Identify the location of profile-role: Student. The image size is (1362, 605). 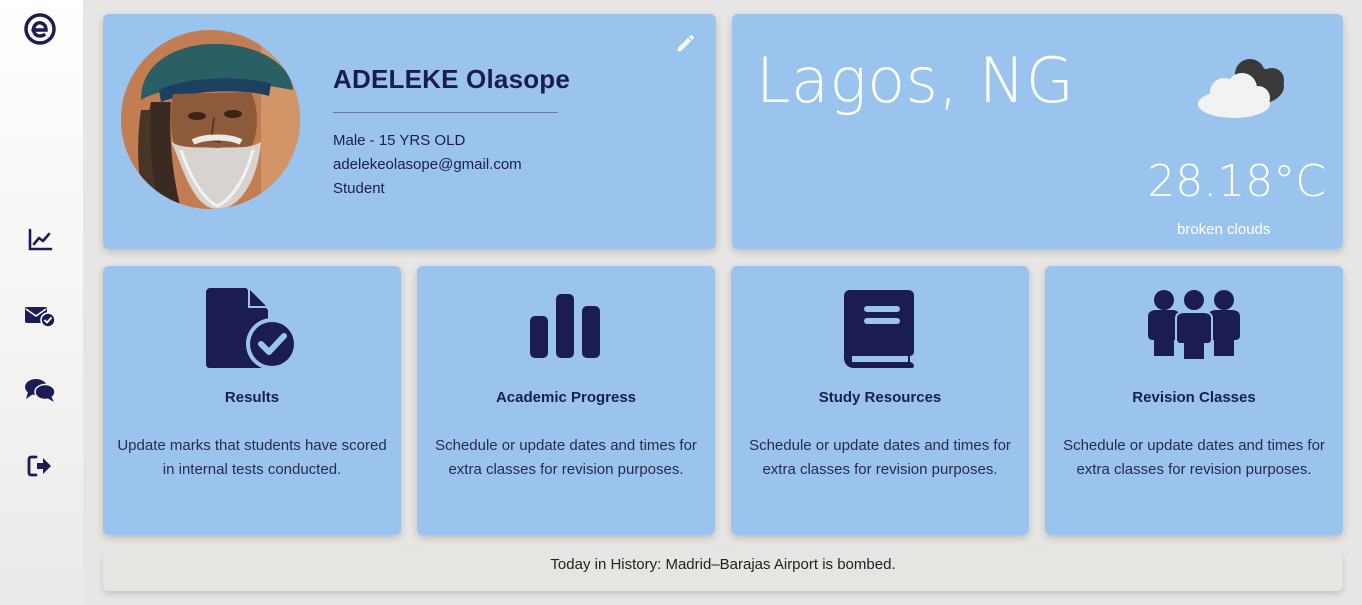
(359, 188).